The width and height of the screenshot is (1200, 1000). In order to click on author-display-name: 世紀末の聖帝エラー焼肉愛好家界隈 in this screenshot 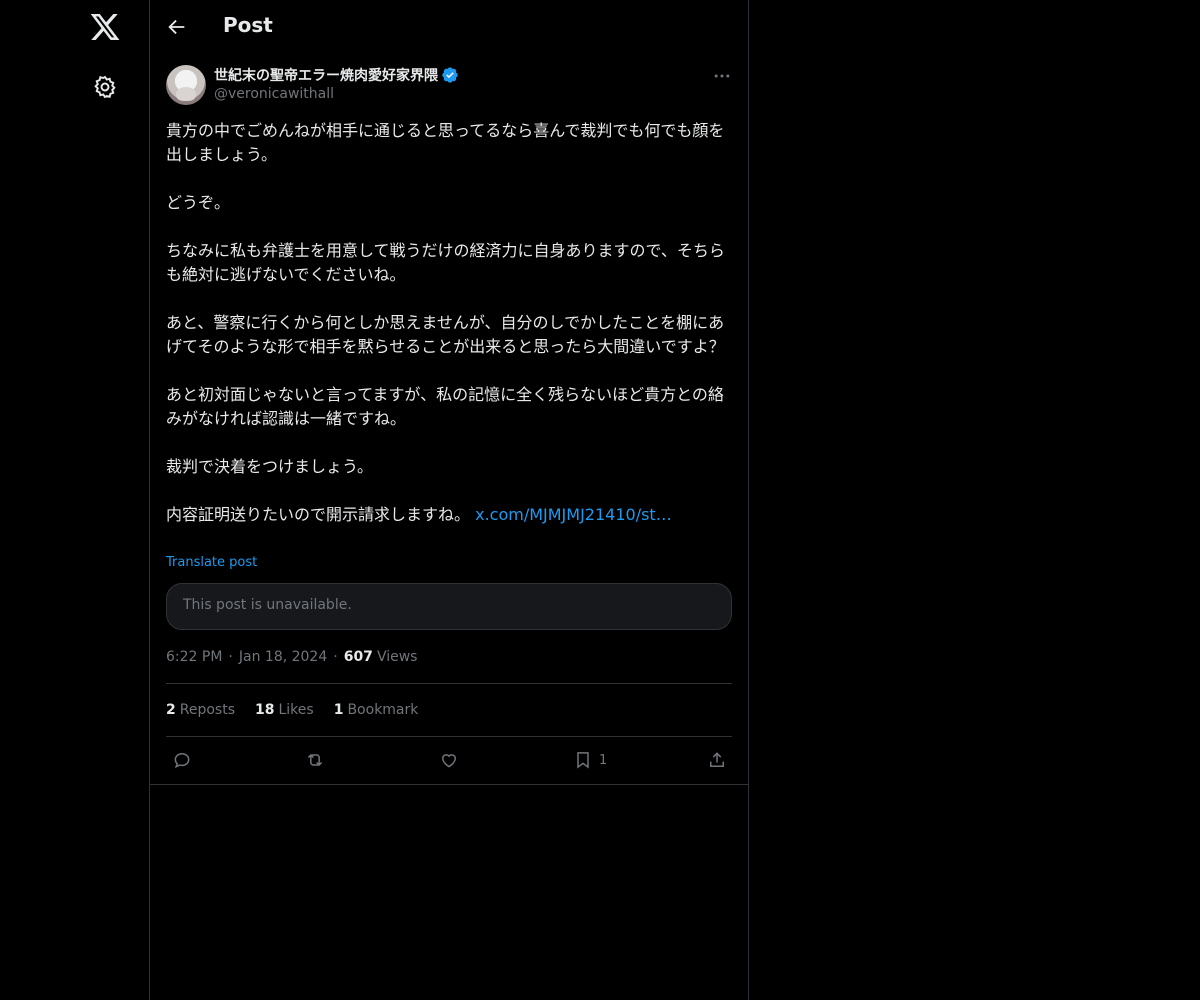, I will do `click(326, 75)`.